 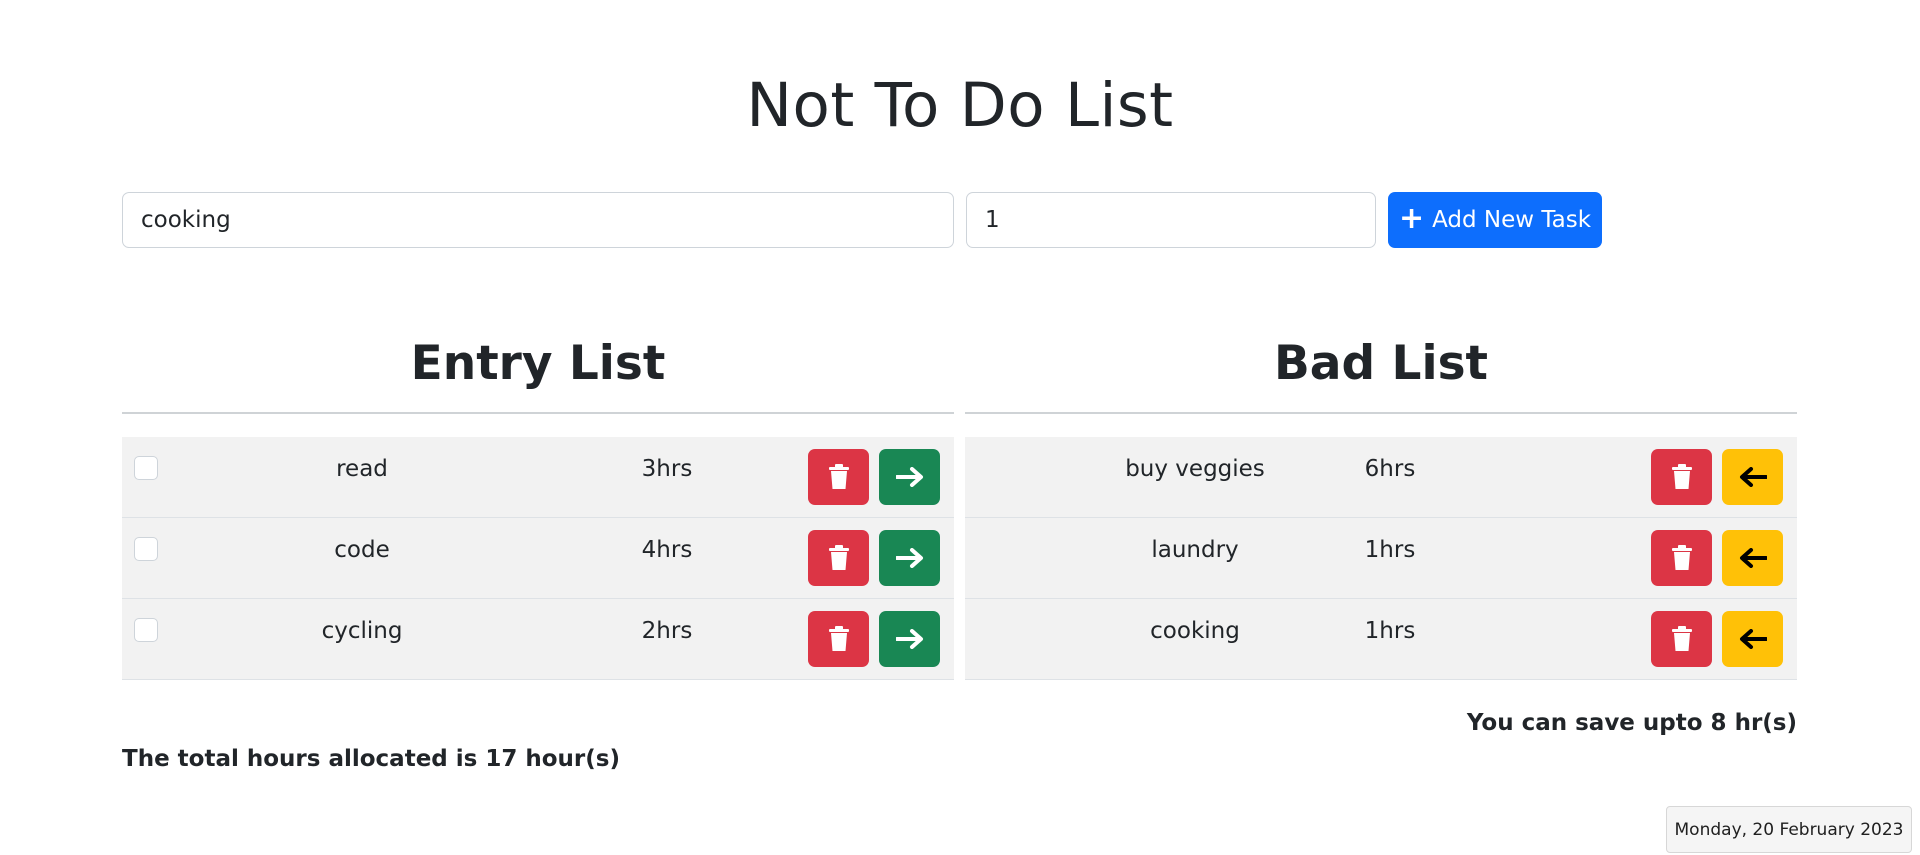 I want to click on table-row: laundry 1hrs, so click(x=1381, y=558).